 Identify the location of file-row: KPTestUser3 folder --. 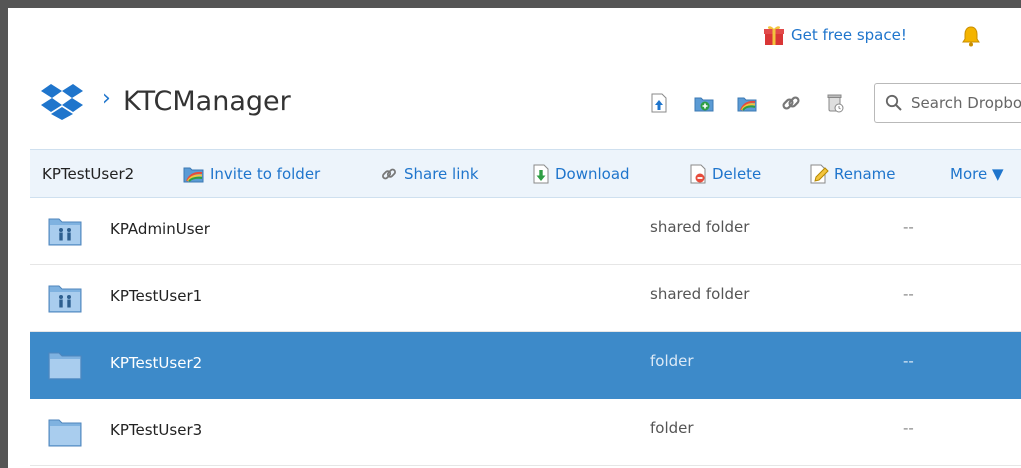
(525, 432).